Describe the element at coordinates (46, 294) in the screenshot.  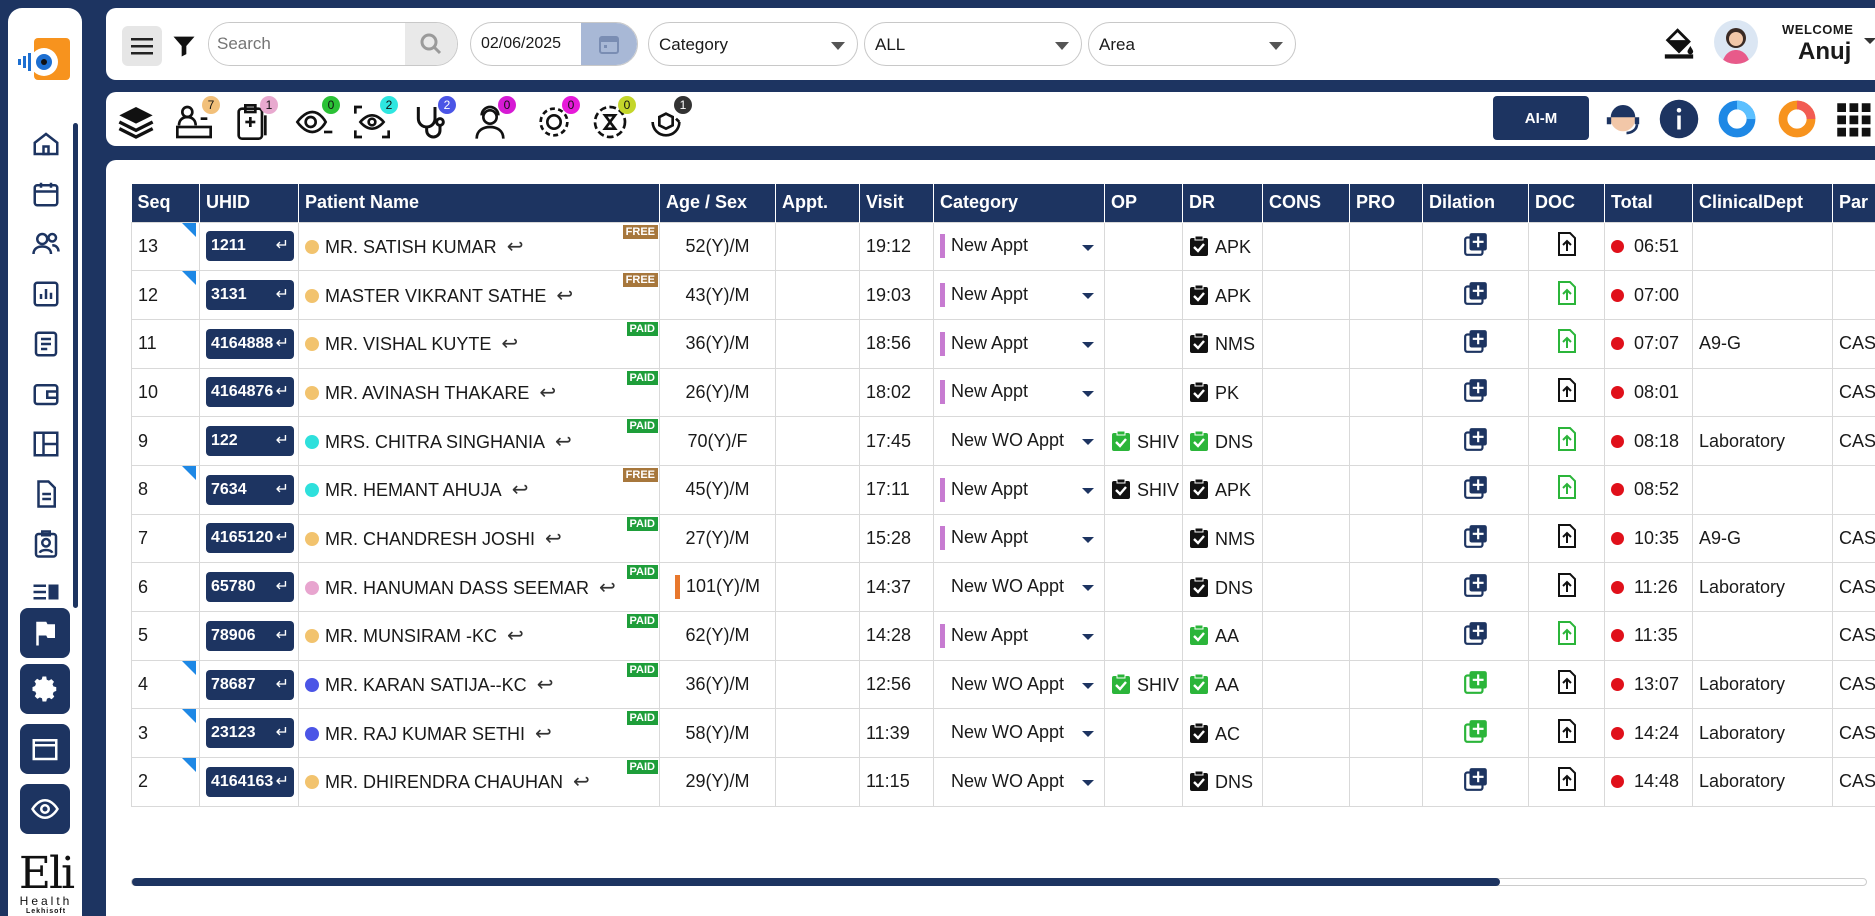
I see `reports-chart-icon` at that location.